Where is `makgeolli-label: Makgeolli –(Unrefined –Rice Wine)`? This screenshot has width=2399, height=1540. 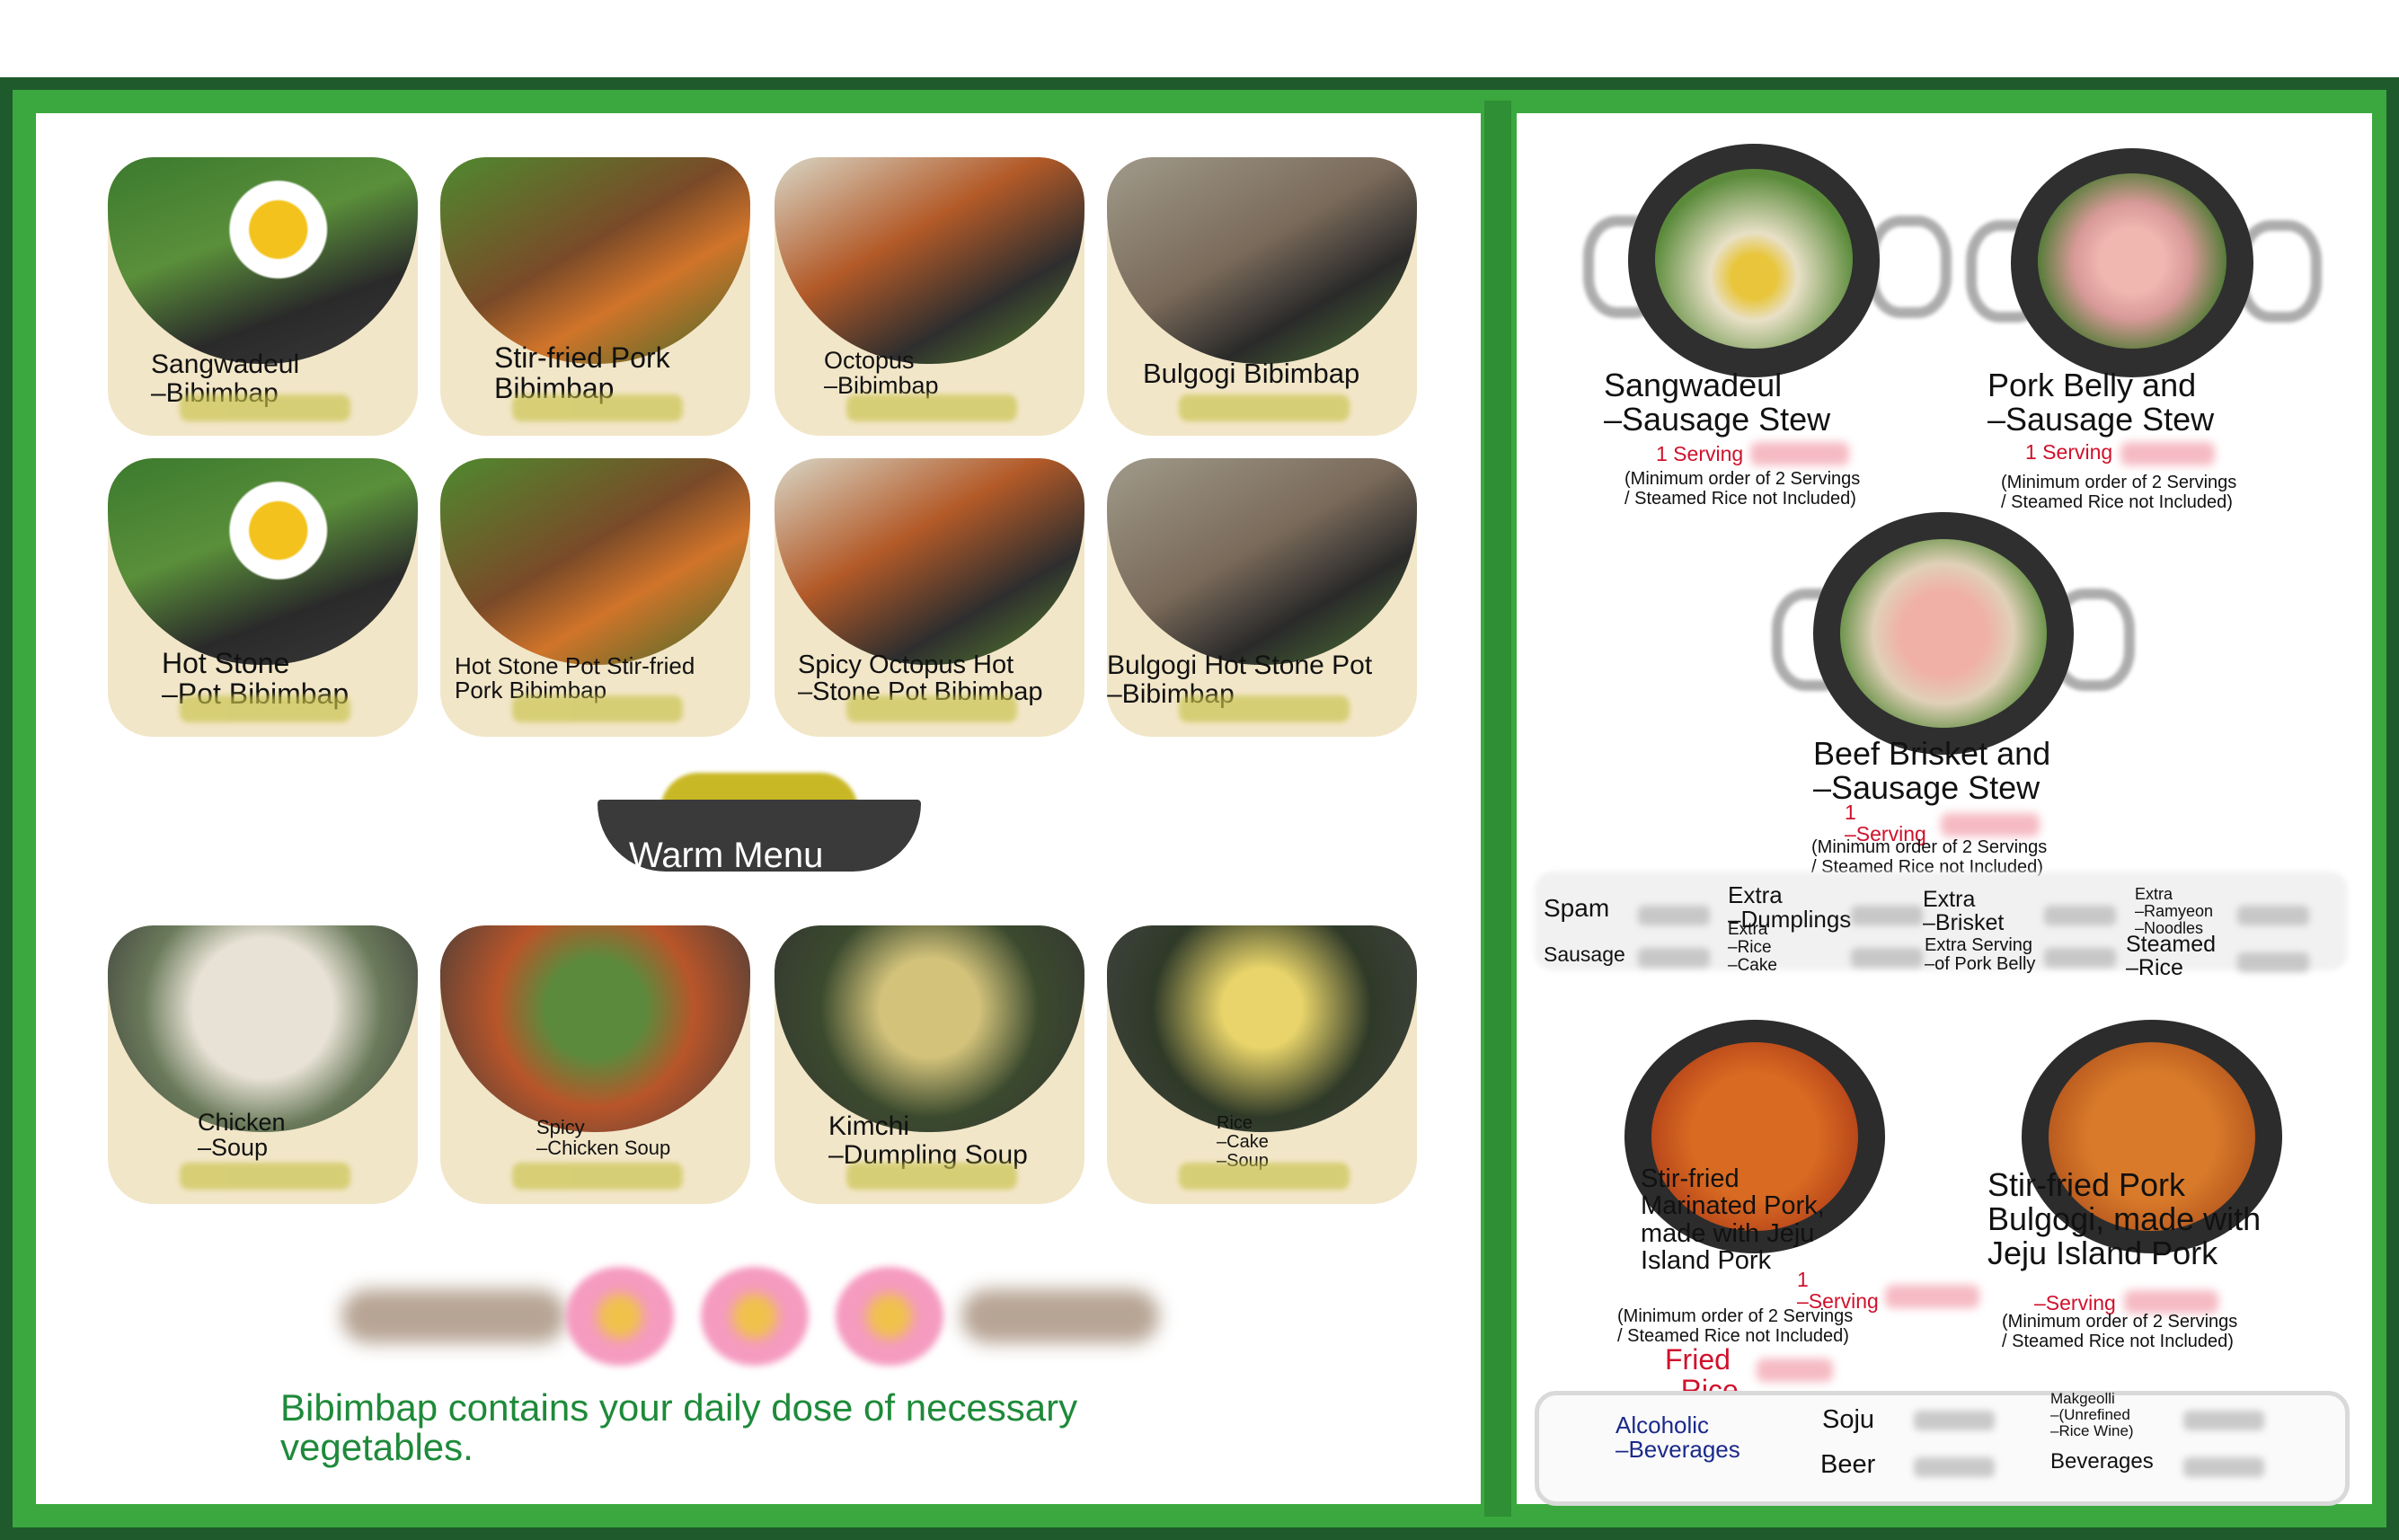 makgeolli-label: Makgeolli –(Unrefined –Rice Wine) is located at coordinates (2092, 1414).